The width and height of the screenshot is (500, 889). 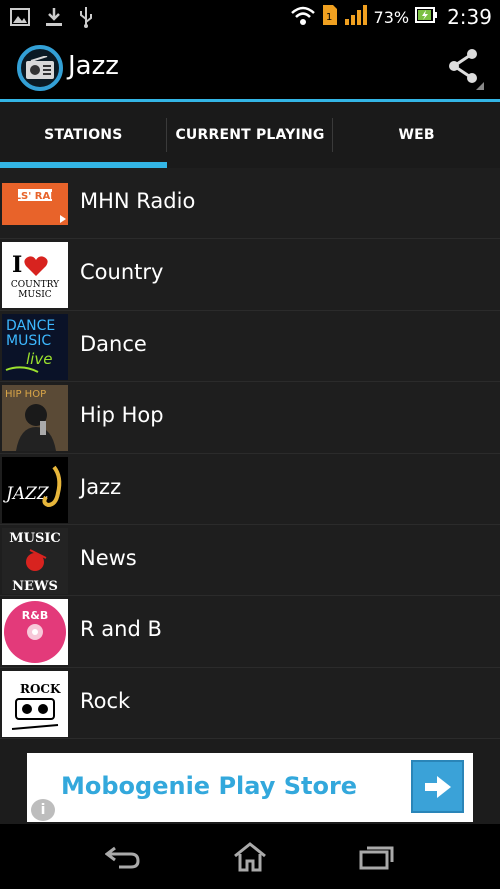 I want to click on station-item-dance: DANCE MUSIC live Dance, so click(x=250, y=346).